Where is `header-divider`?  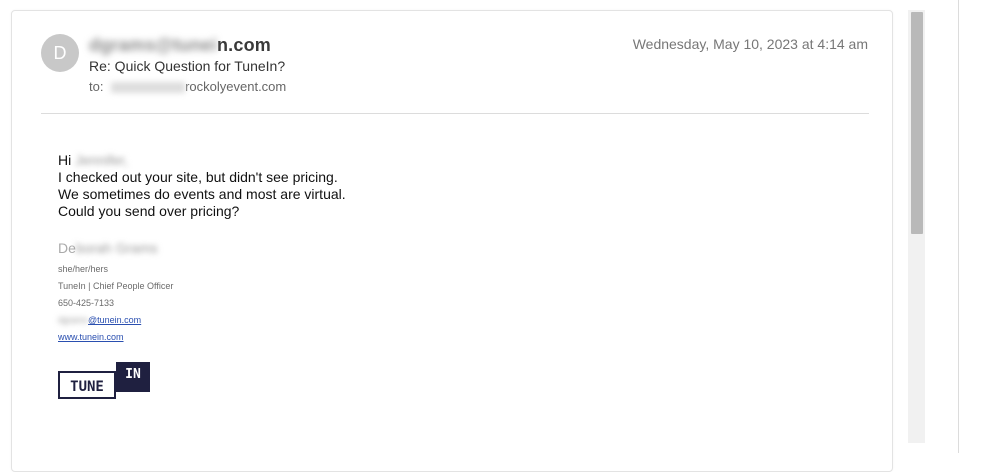 header-divider is located at coordinates (455, 113).